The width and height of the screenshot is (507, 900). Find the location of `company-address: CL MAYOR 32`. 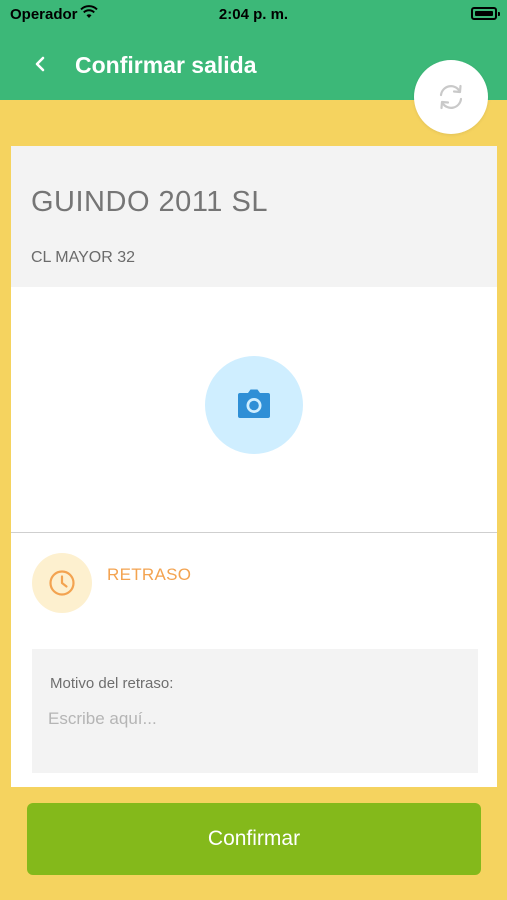

company-address: CL MAYOR 32 is located at coordinates (83, 257).